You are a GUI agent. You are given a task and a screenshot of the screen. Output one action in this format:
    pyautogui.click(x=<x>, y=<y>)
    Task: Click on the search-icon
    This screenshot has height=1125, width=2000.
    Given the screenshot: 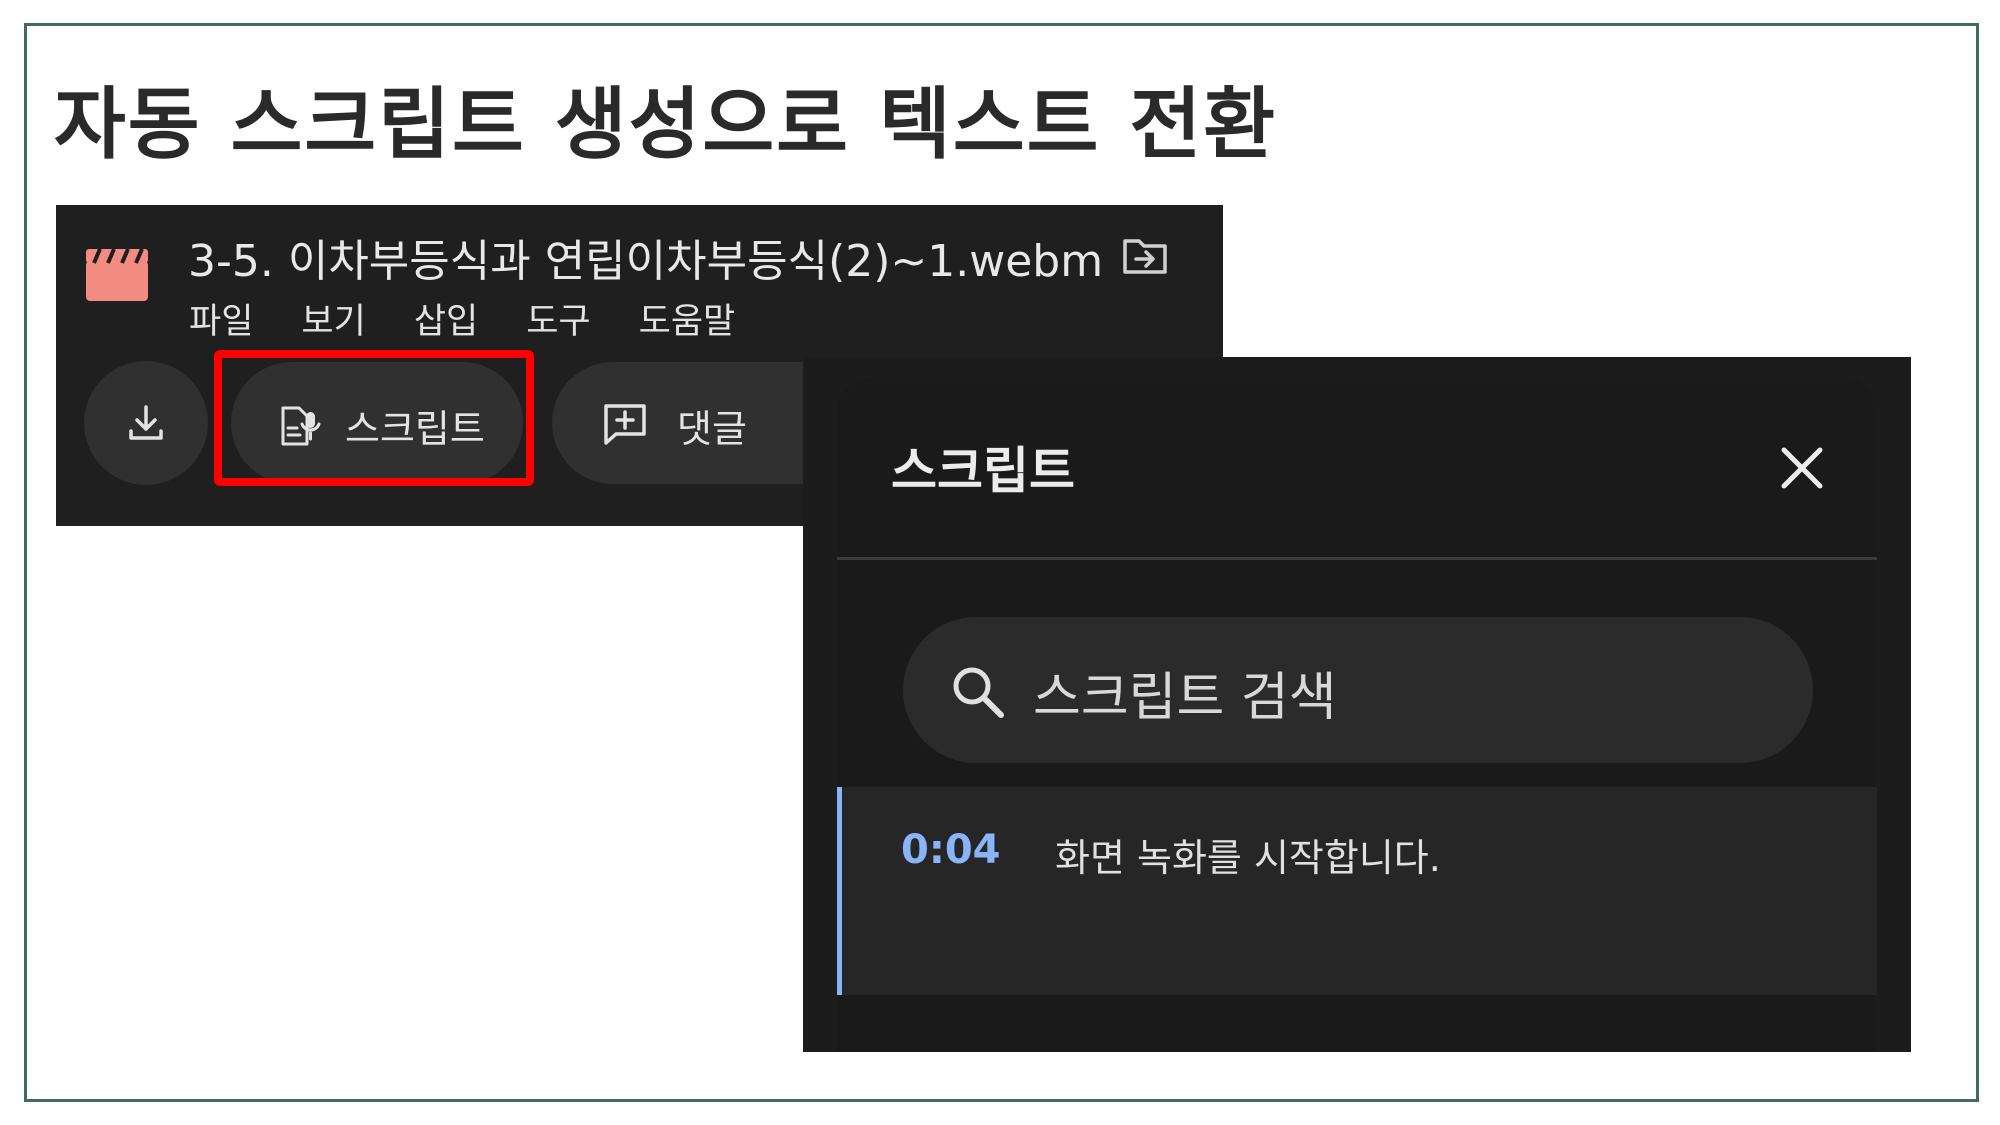 What is the action you would take?
    pyautogui.click(x=978, y=692)
    